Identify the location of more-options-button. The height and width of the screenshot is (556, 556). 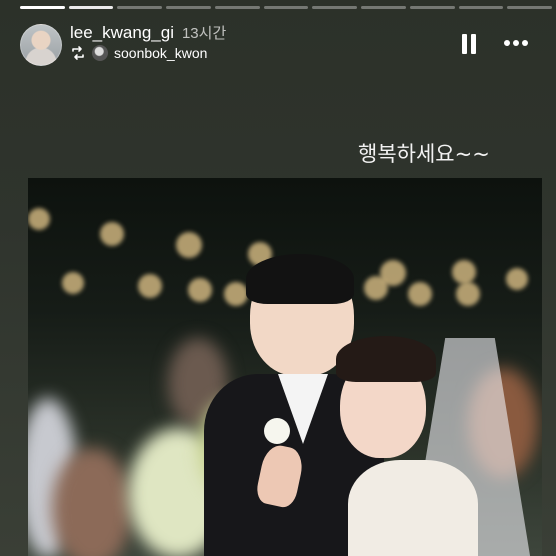
(516, 43).